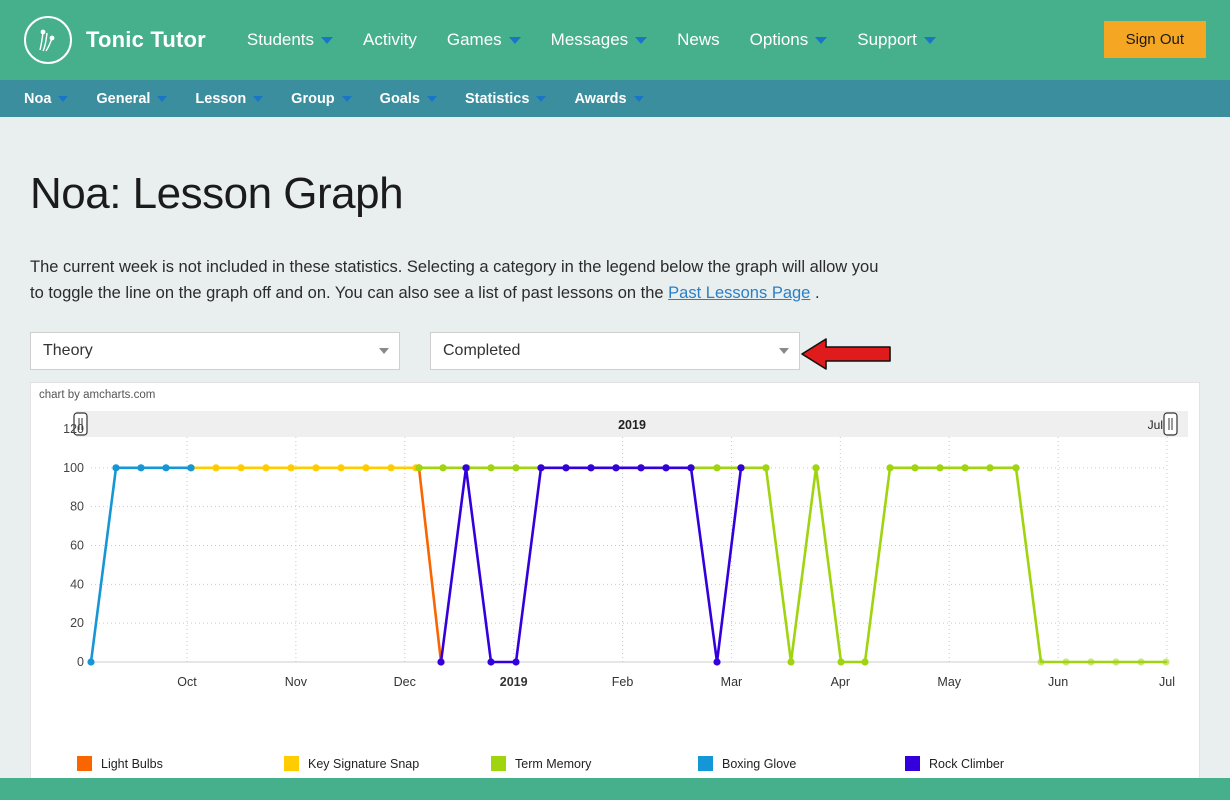 The height and width of the screenshot is (800, 1230). I want to click on svg-text: Dec, so click(405, 682).